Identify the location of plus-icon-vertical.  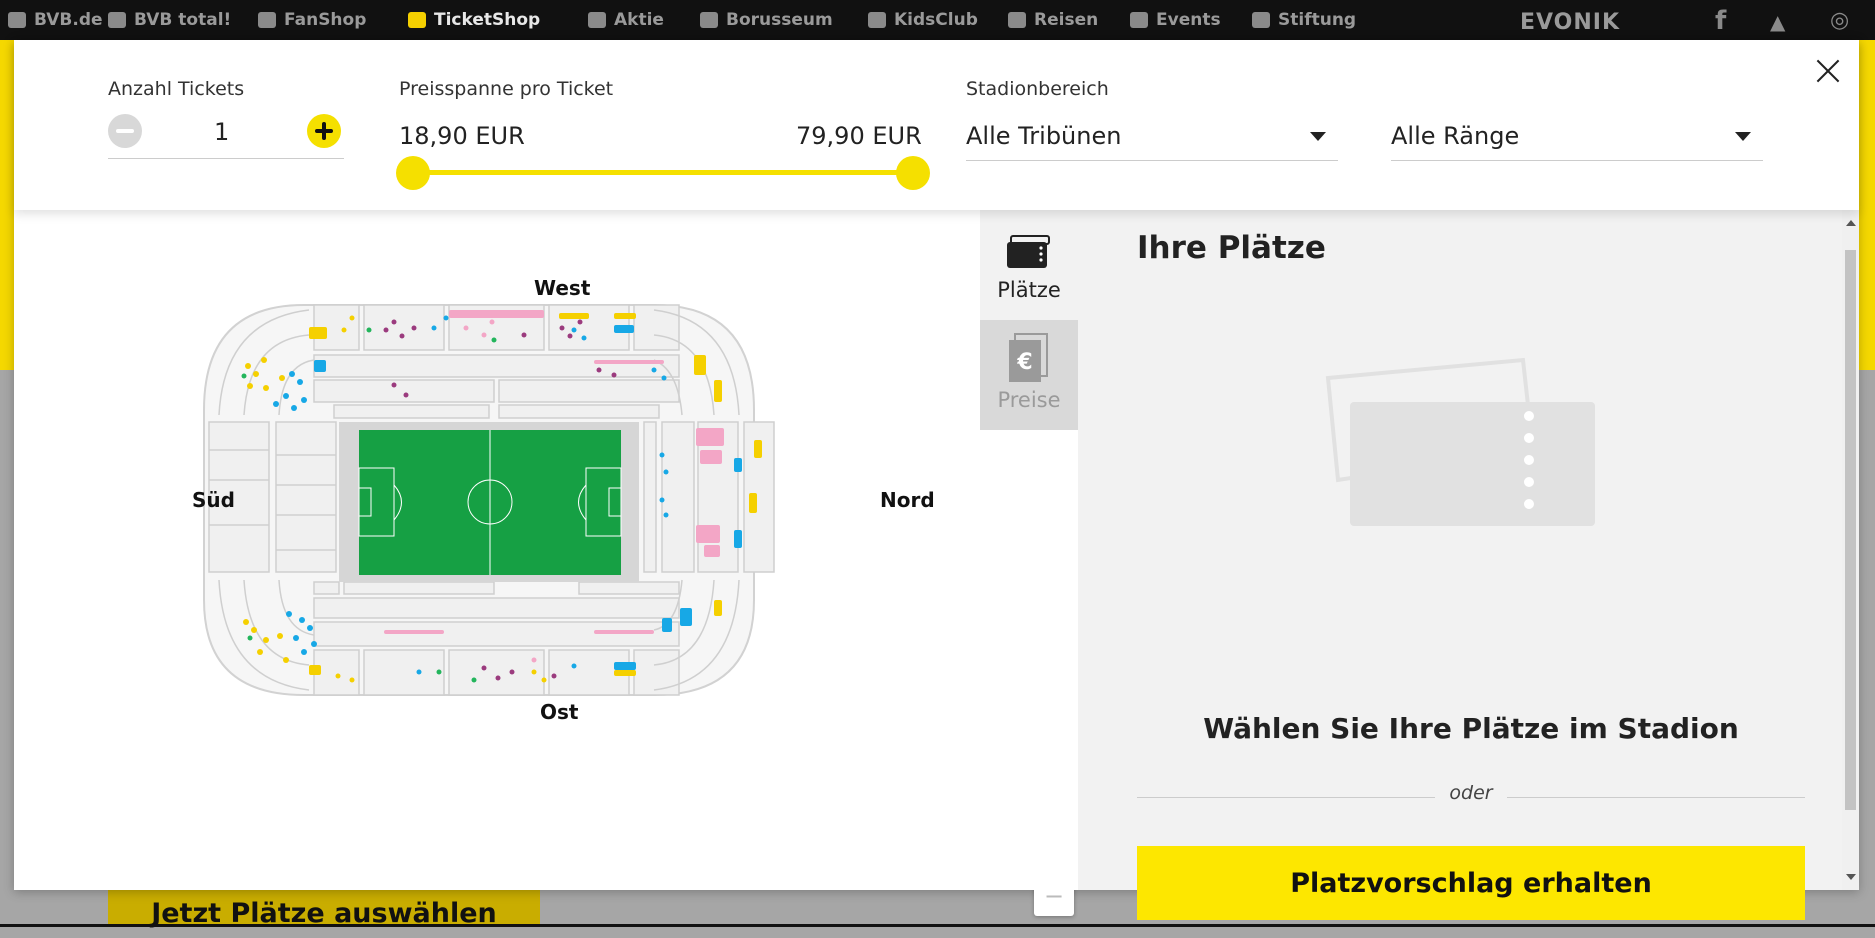
(324, 131).